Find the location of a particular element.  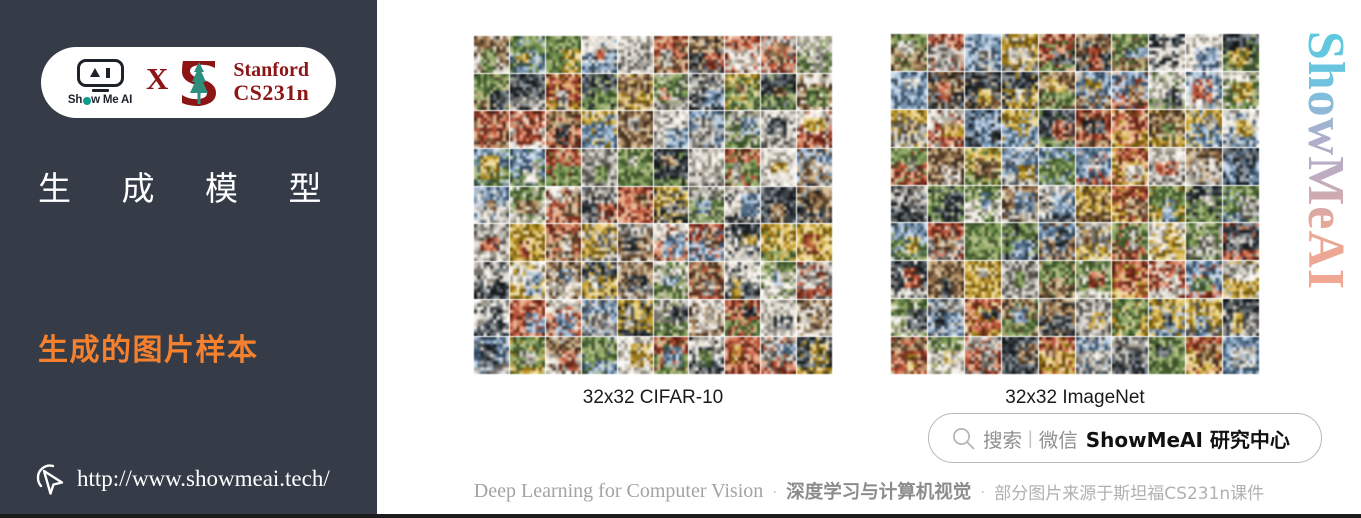

page-title: 生 成 模 型 is located at coordinates (190, 188).